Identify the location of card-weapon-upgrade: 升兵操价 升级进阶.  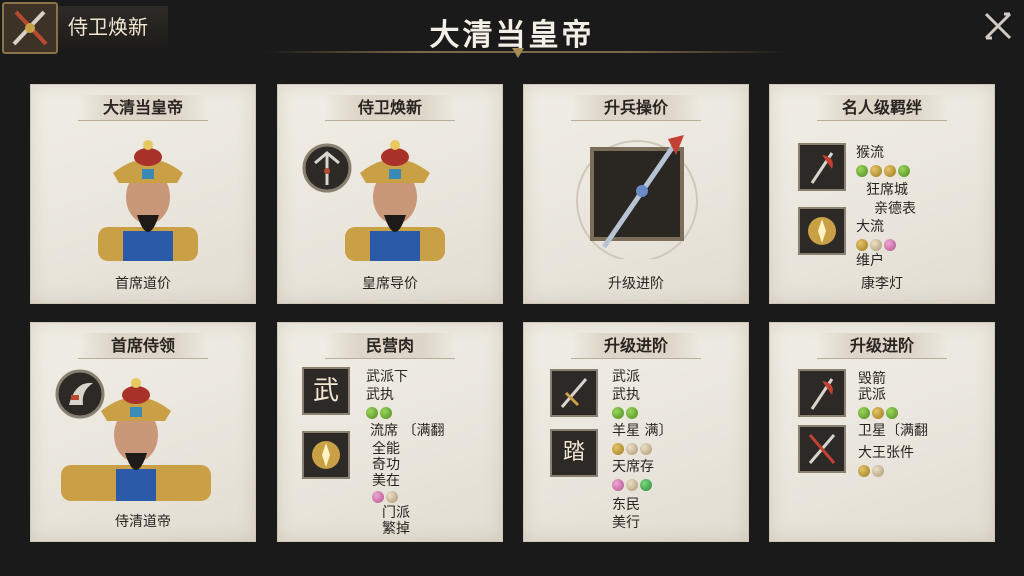
(636, 194).